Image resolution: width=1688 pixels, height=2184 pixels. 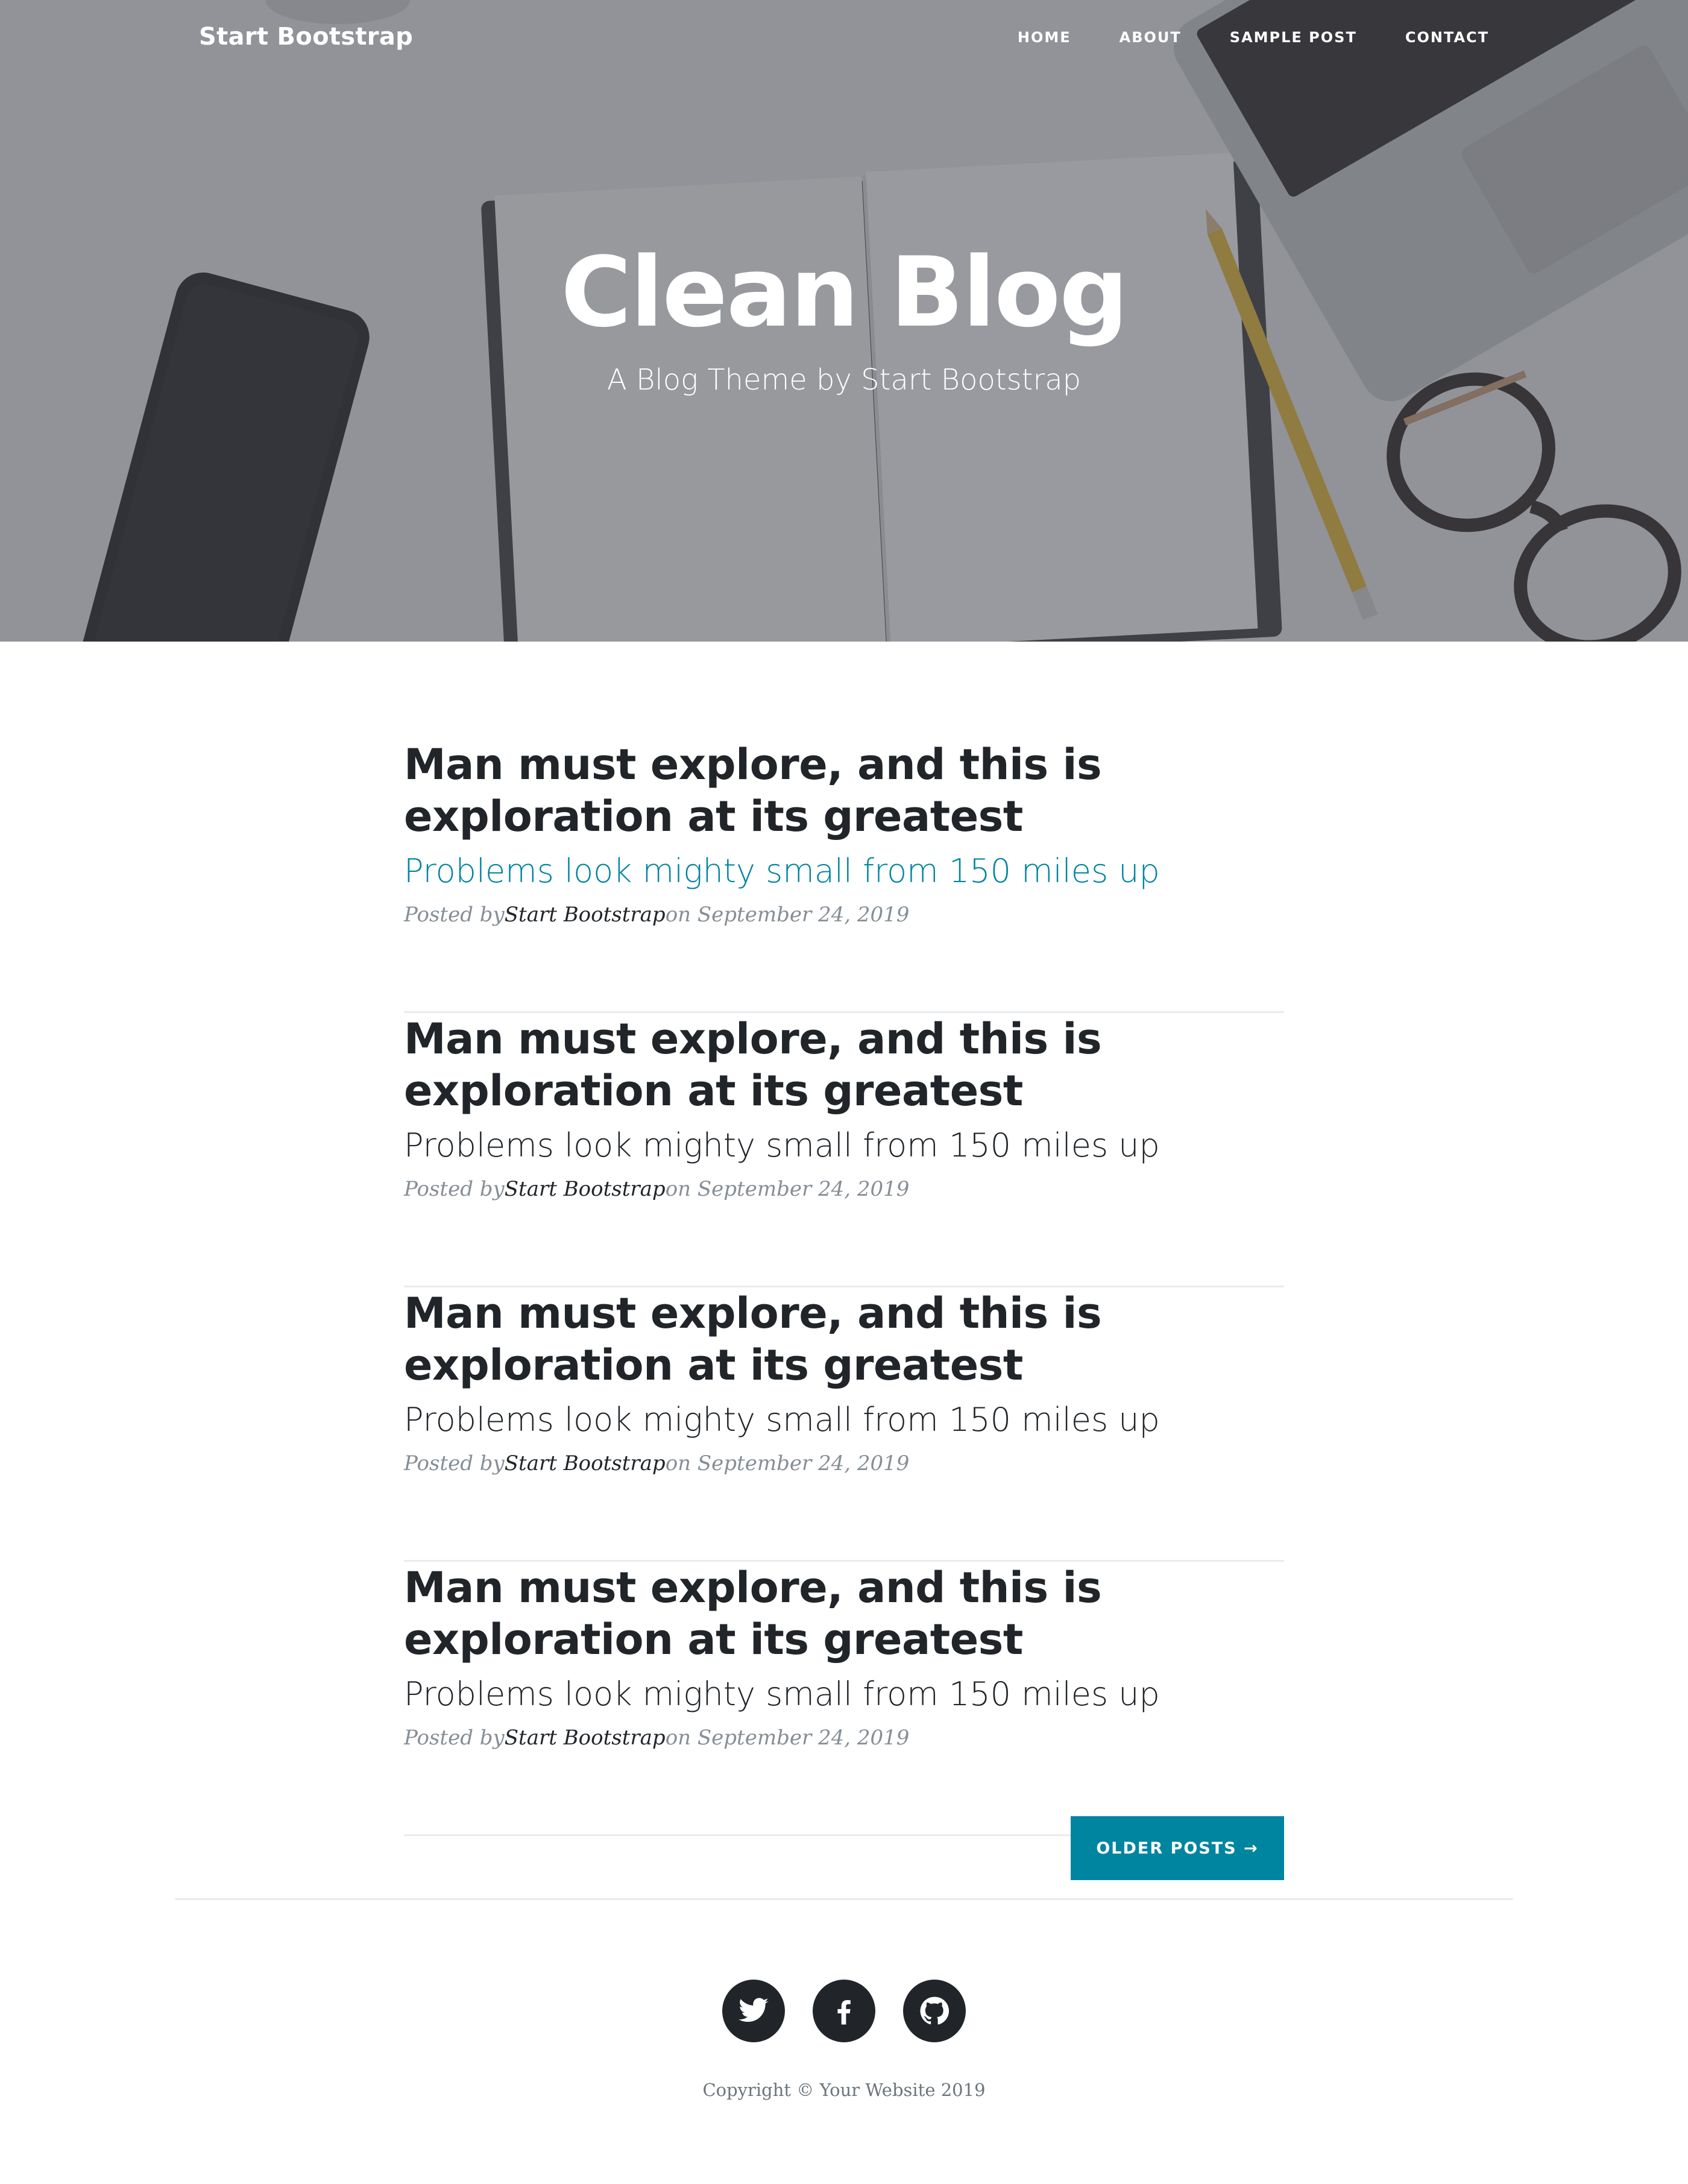 What do you see at coordinates (306, 37) in the screenshot?
I see `brand-logo: Start Bootstrap` at bounding box center [306, 37].